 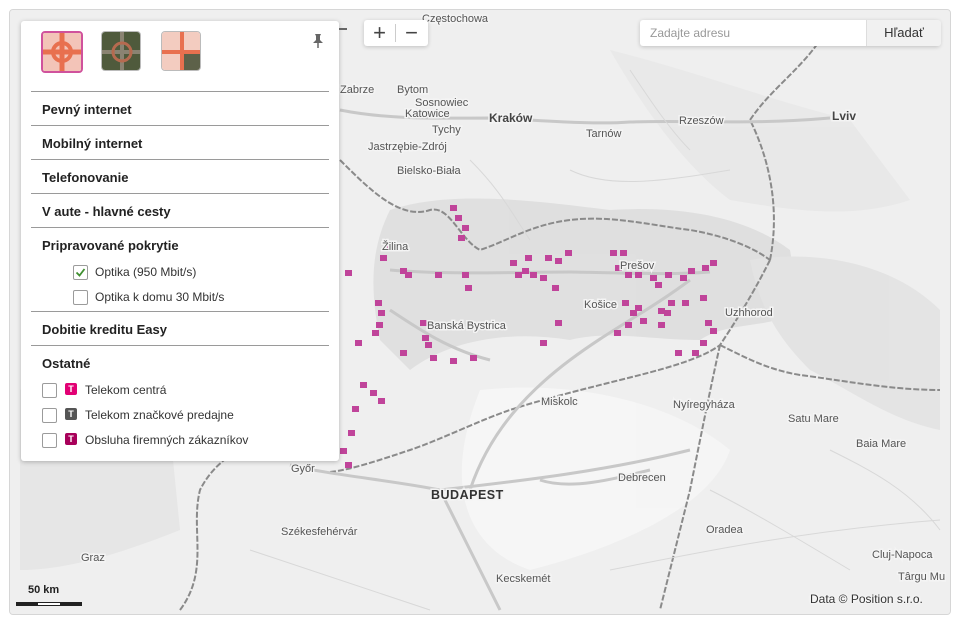 What do you see at coordinates (49, 440) in the screenshot?
I see `checkbox-business-service` at bounding box center [49, 440].